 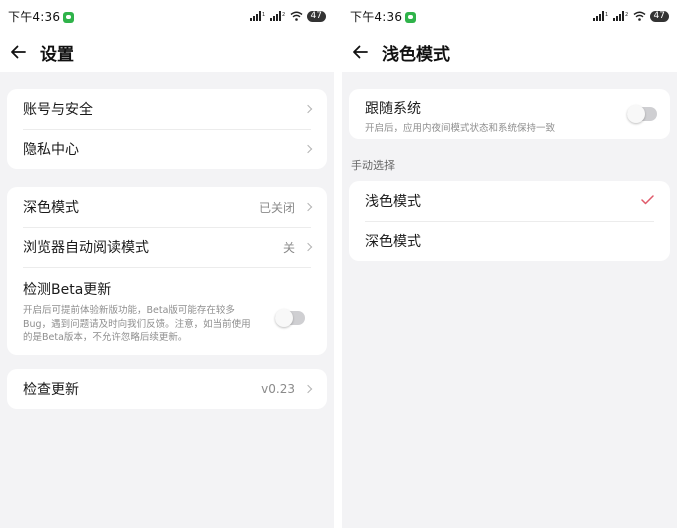 I want to click on screen-divider, so click(x=338, y=264).